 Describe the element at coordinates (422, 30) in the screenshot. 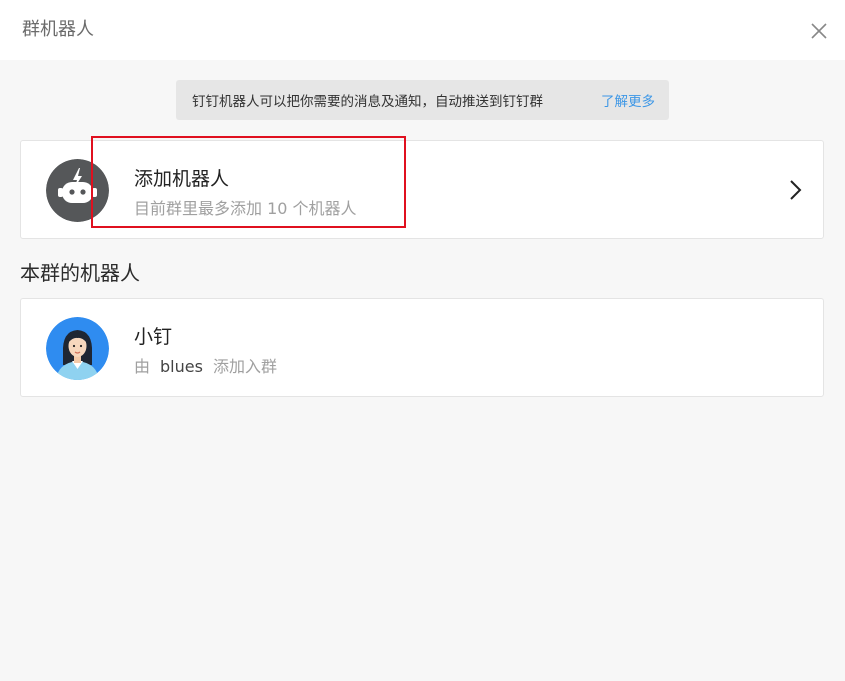

I see `dialog-header: 群机器人` at that location.